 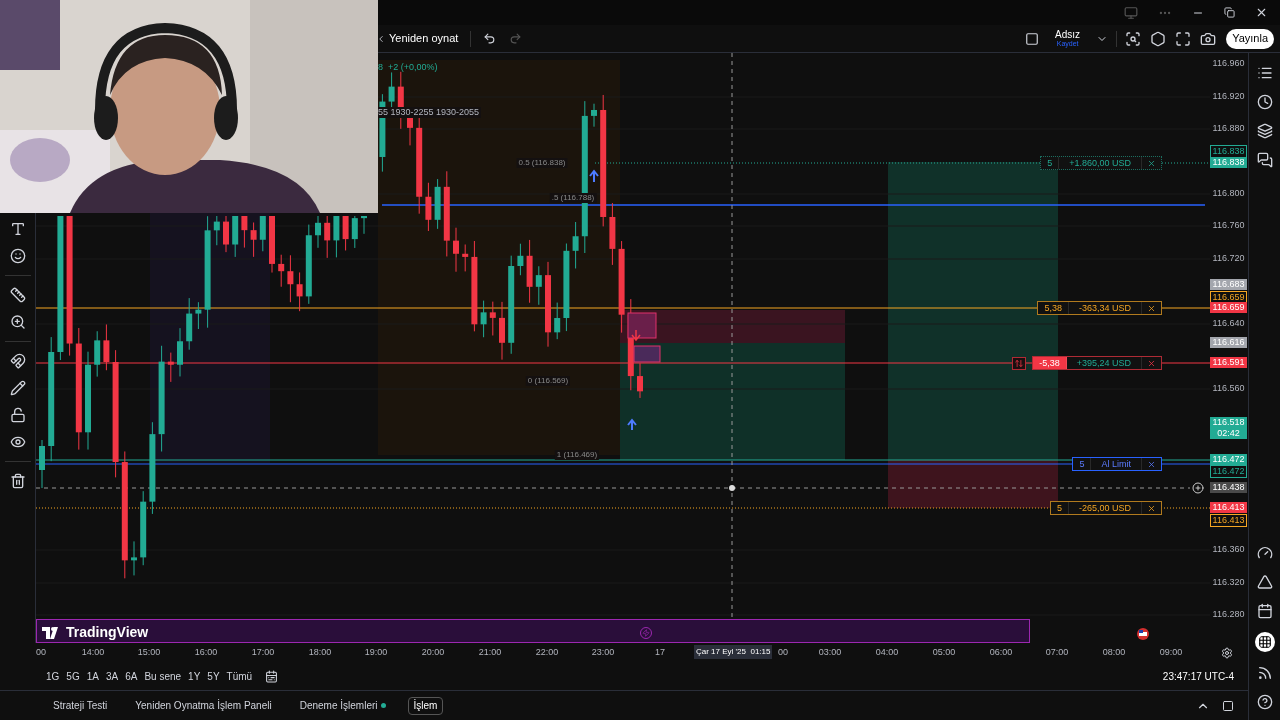 I want to click on undo-icon, so click(x=490, y=38).